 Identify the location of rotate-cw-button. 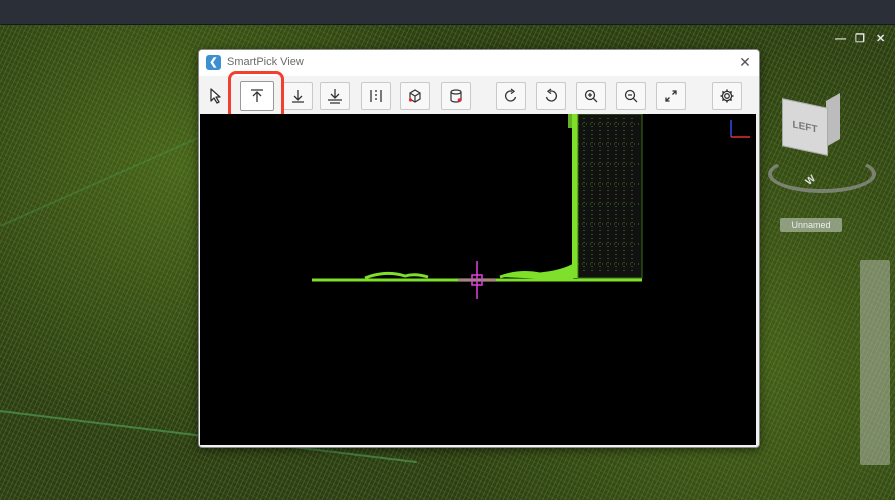
(511, 96).